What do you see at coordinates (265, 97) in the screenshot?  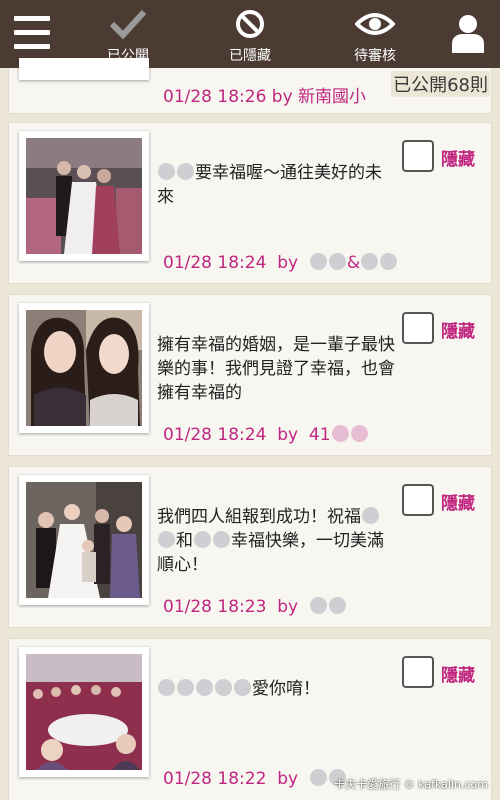 I see `post-meta: 01/28 18:26 by 新南國小` at bounding box center [265, 97].